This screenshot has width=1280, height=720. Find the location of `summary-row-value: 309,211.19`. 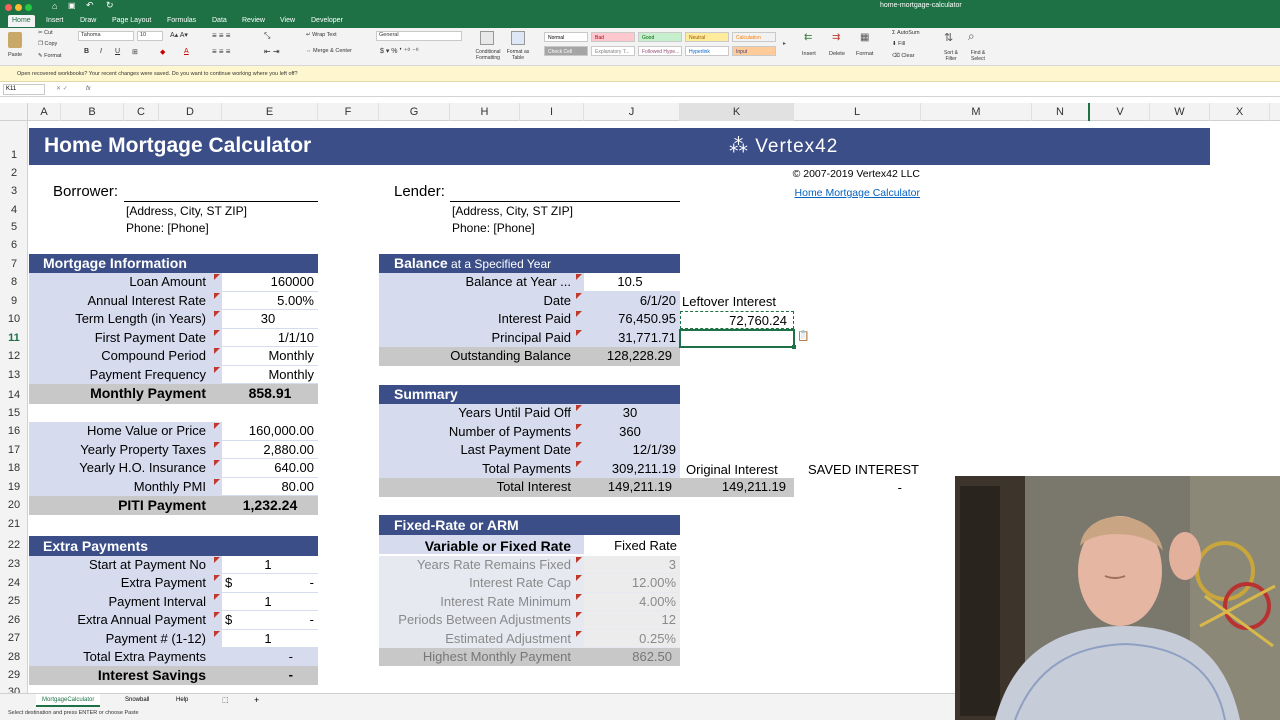

summary-row-value: 309,211.19 is located at coordinates (630, 468).